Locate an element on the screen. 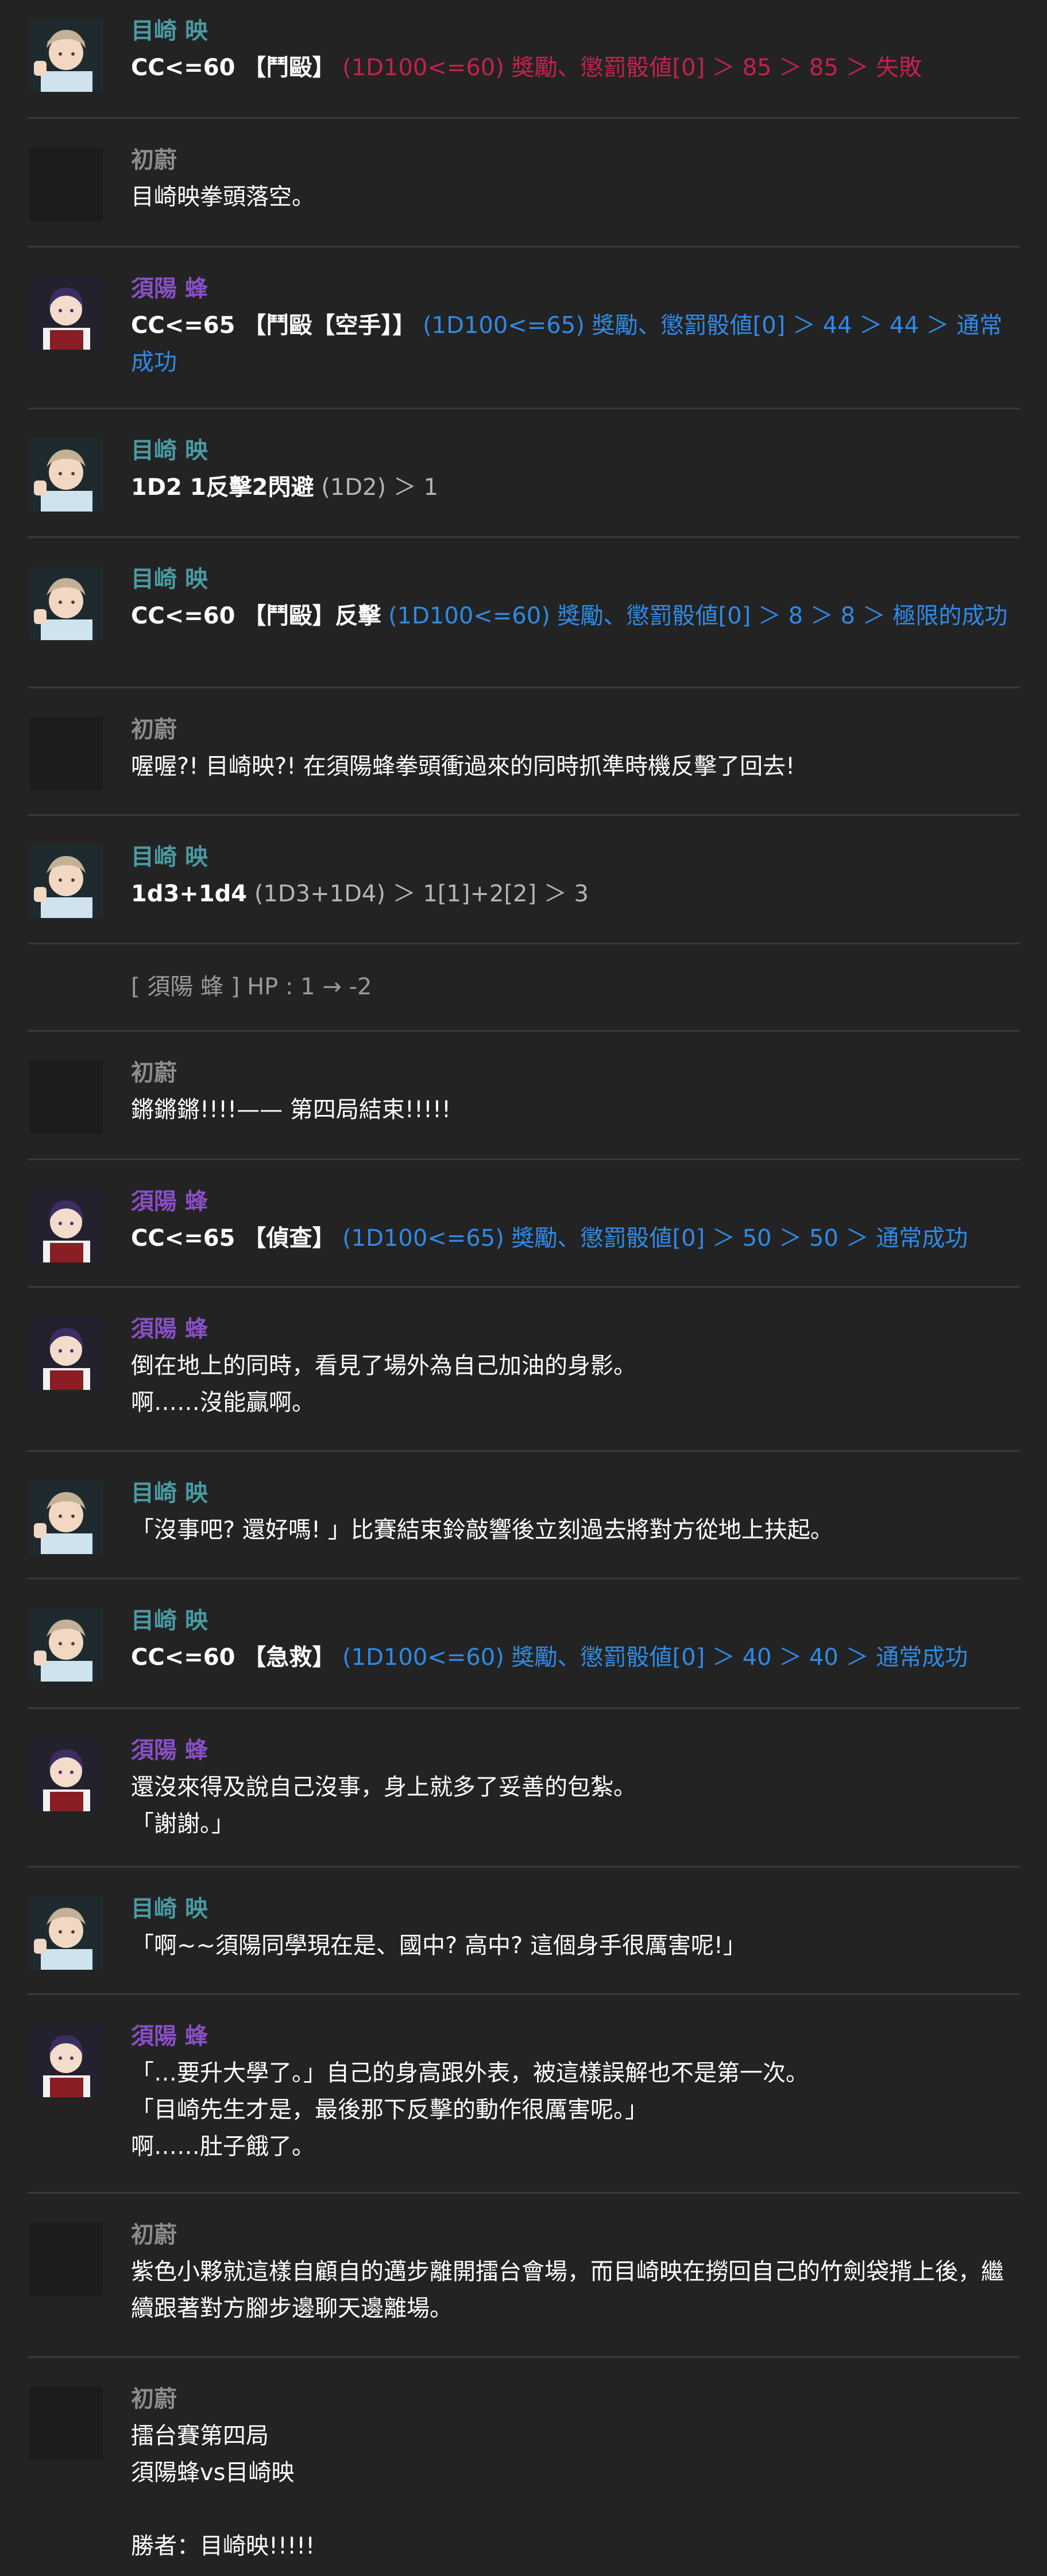 The height and width of the screenshot is (2576, 1047). chat-message: 目崎 映 「沒事吧? 還好嗎! 」比賽結束鈴敲響後立刻過去將對方從地上扶起。 is located at coordinates (523, 1515).